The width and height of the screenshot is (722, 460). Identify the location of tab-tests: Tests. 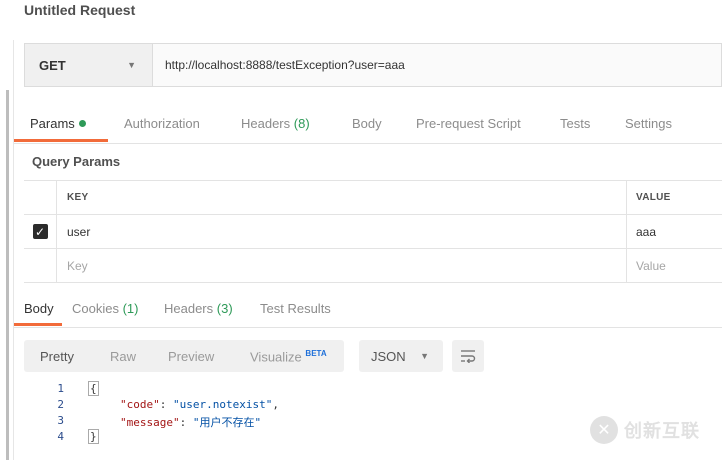
(575, 123).